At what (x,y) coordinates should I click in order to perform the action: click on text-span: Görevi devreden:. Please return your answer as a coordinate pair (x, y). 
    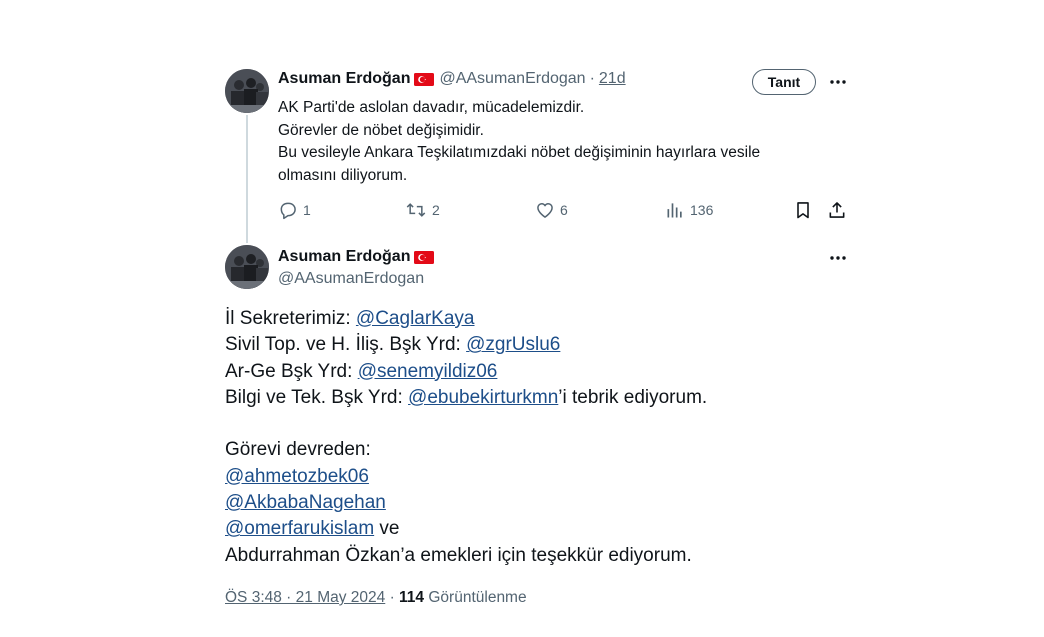
    Looking at the image, I should click on (298, 450).